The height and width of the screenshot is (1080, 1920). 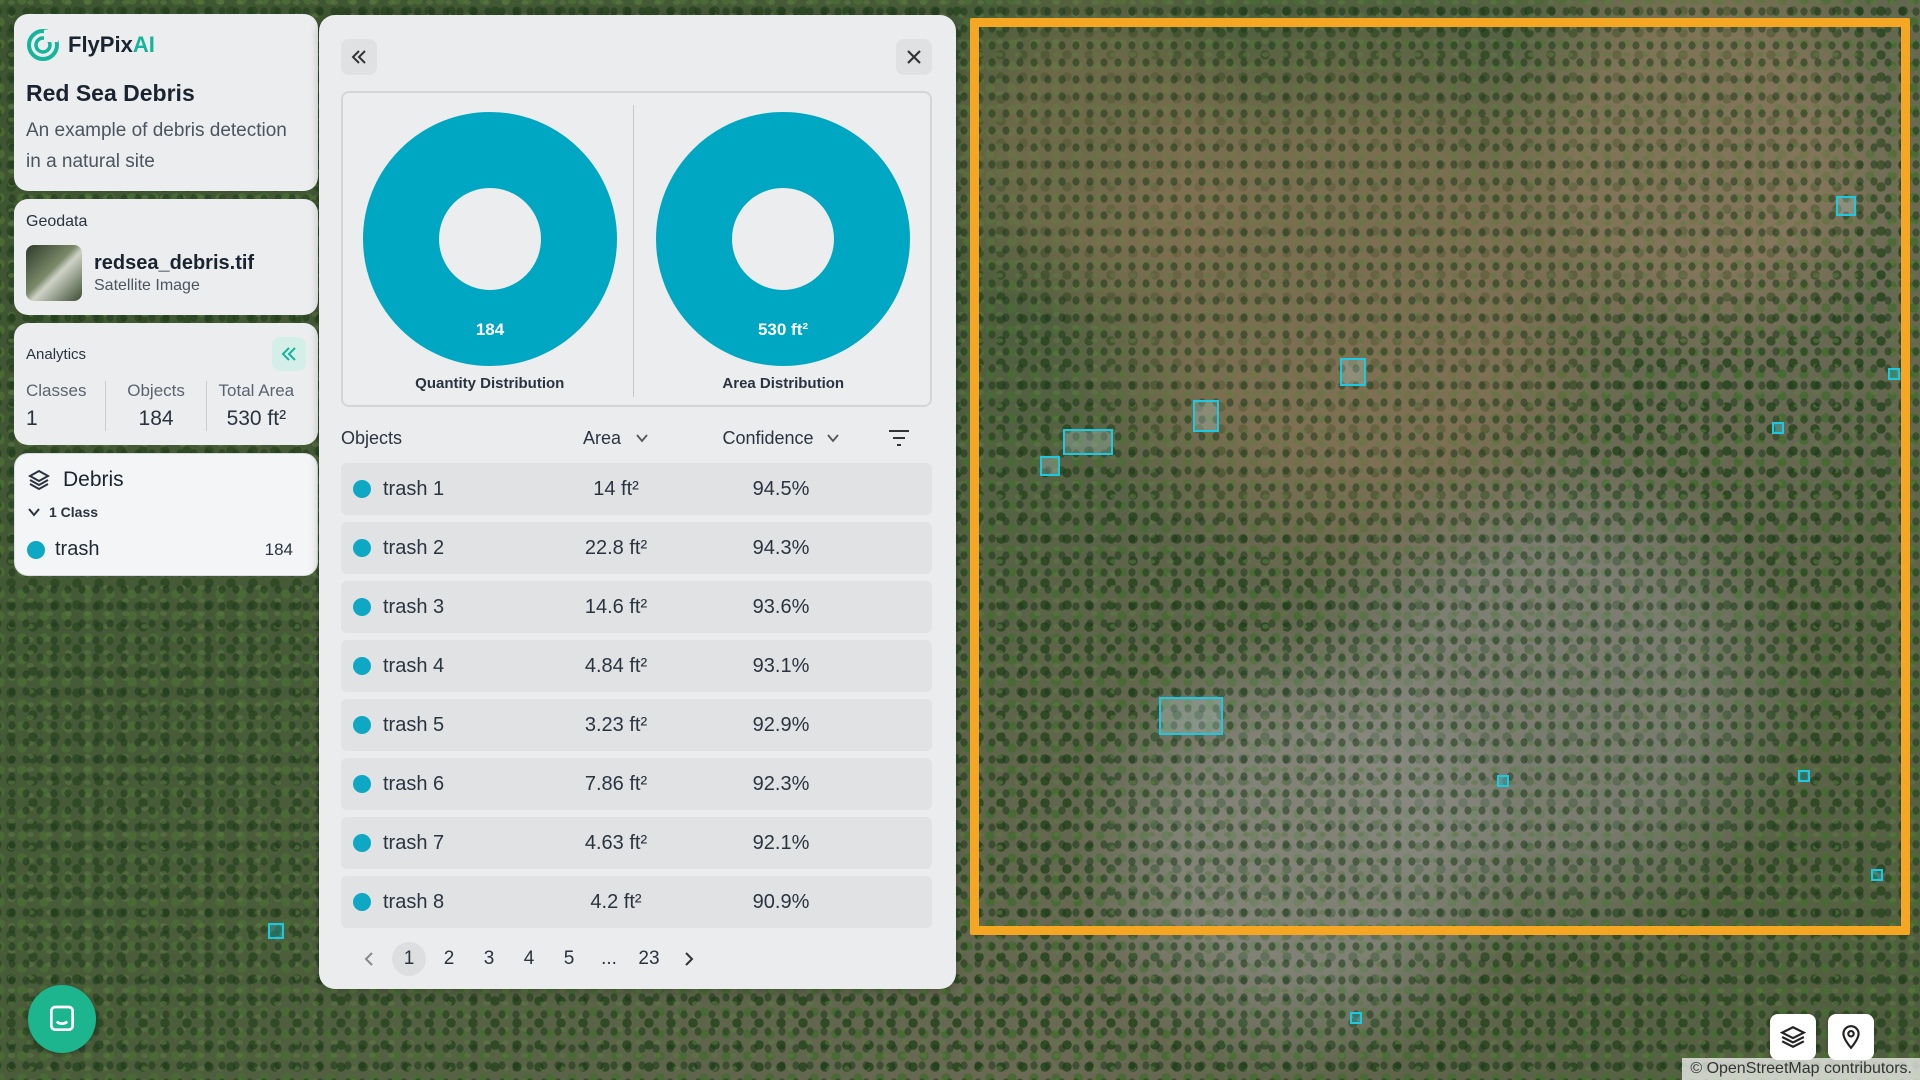 What do you see at coordinates (783, 383) in the screenshot?
I see `area-chart-title: Area Distribution` at bounding box center [783, 383].